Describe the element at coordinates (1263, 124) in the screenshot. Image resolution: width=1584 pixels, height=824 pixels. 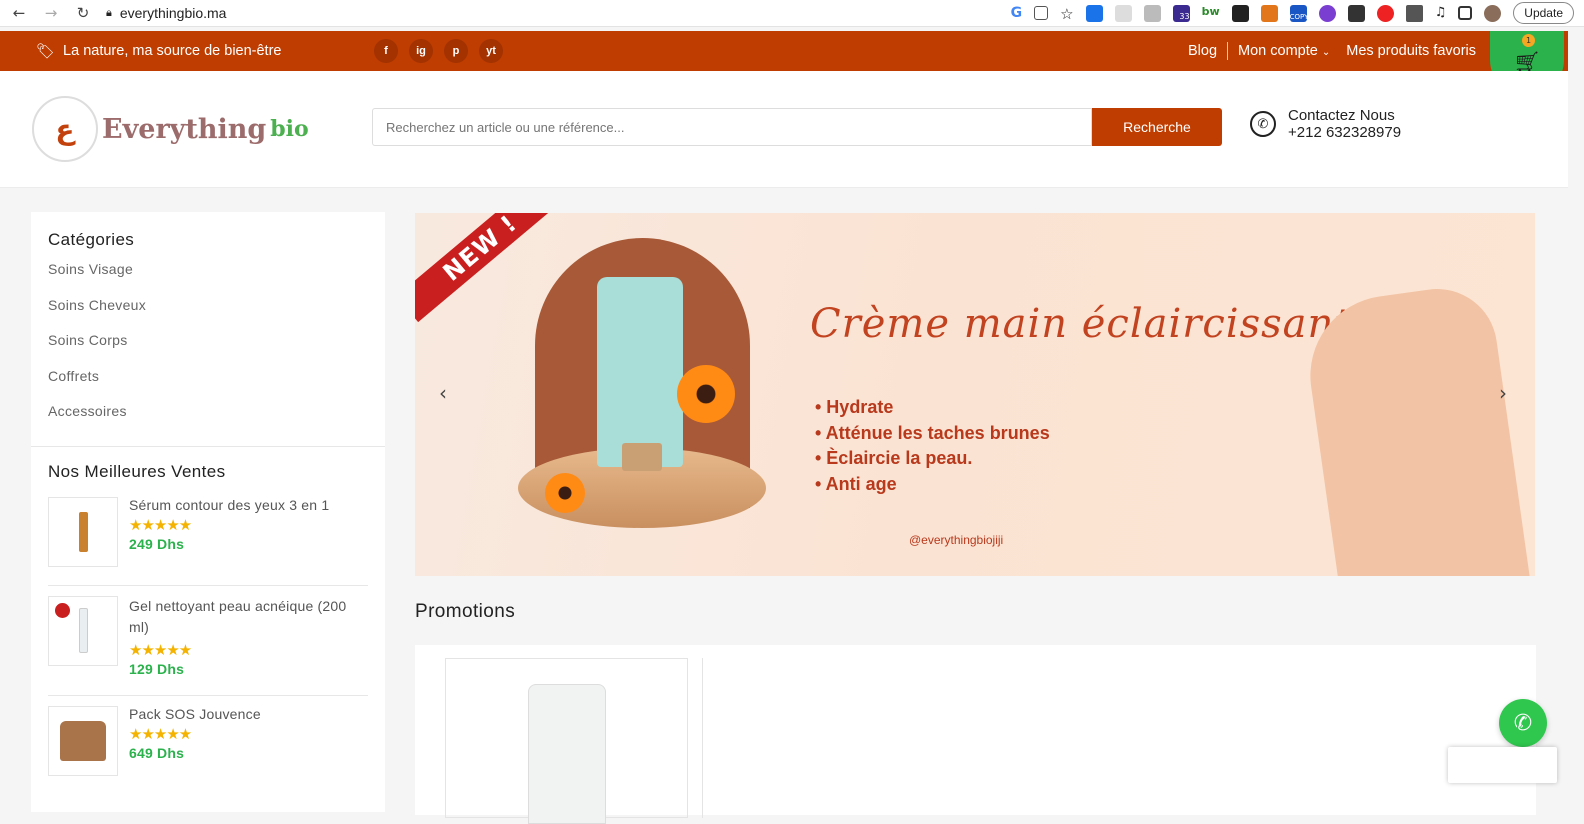
I see `phone-icon: ✆` at that location.